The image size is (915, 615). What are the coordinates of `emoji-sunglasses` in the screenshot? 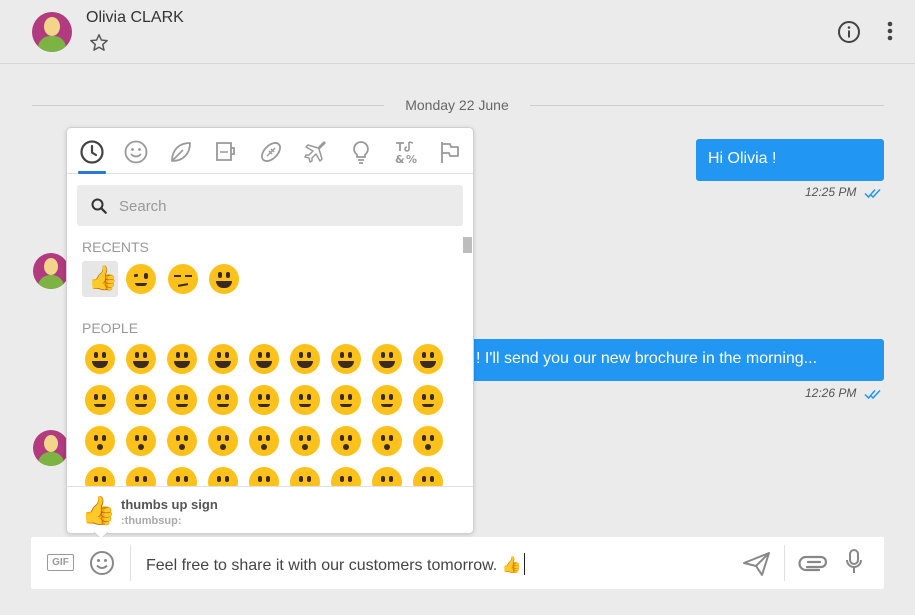 It's located at (428, 441).